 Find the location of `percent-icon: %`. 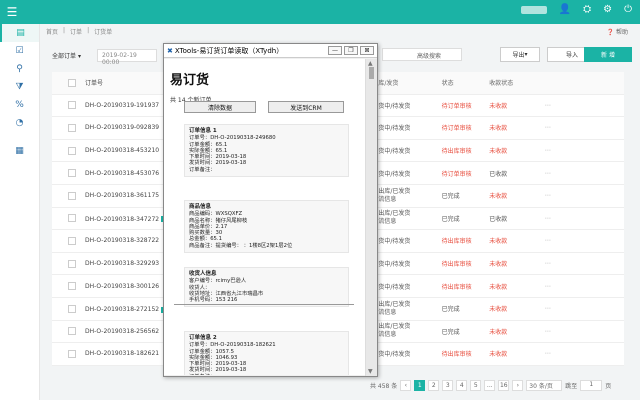

percent-icon: % is located at coordinates (19, 105).